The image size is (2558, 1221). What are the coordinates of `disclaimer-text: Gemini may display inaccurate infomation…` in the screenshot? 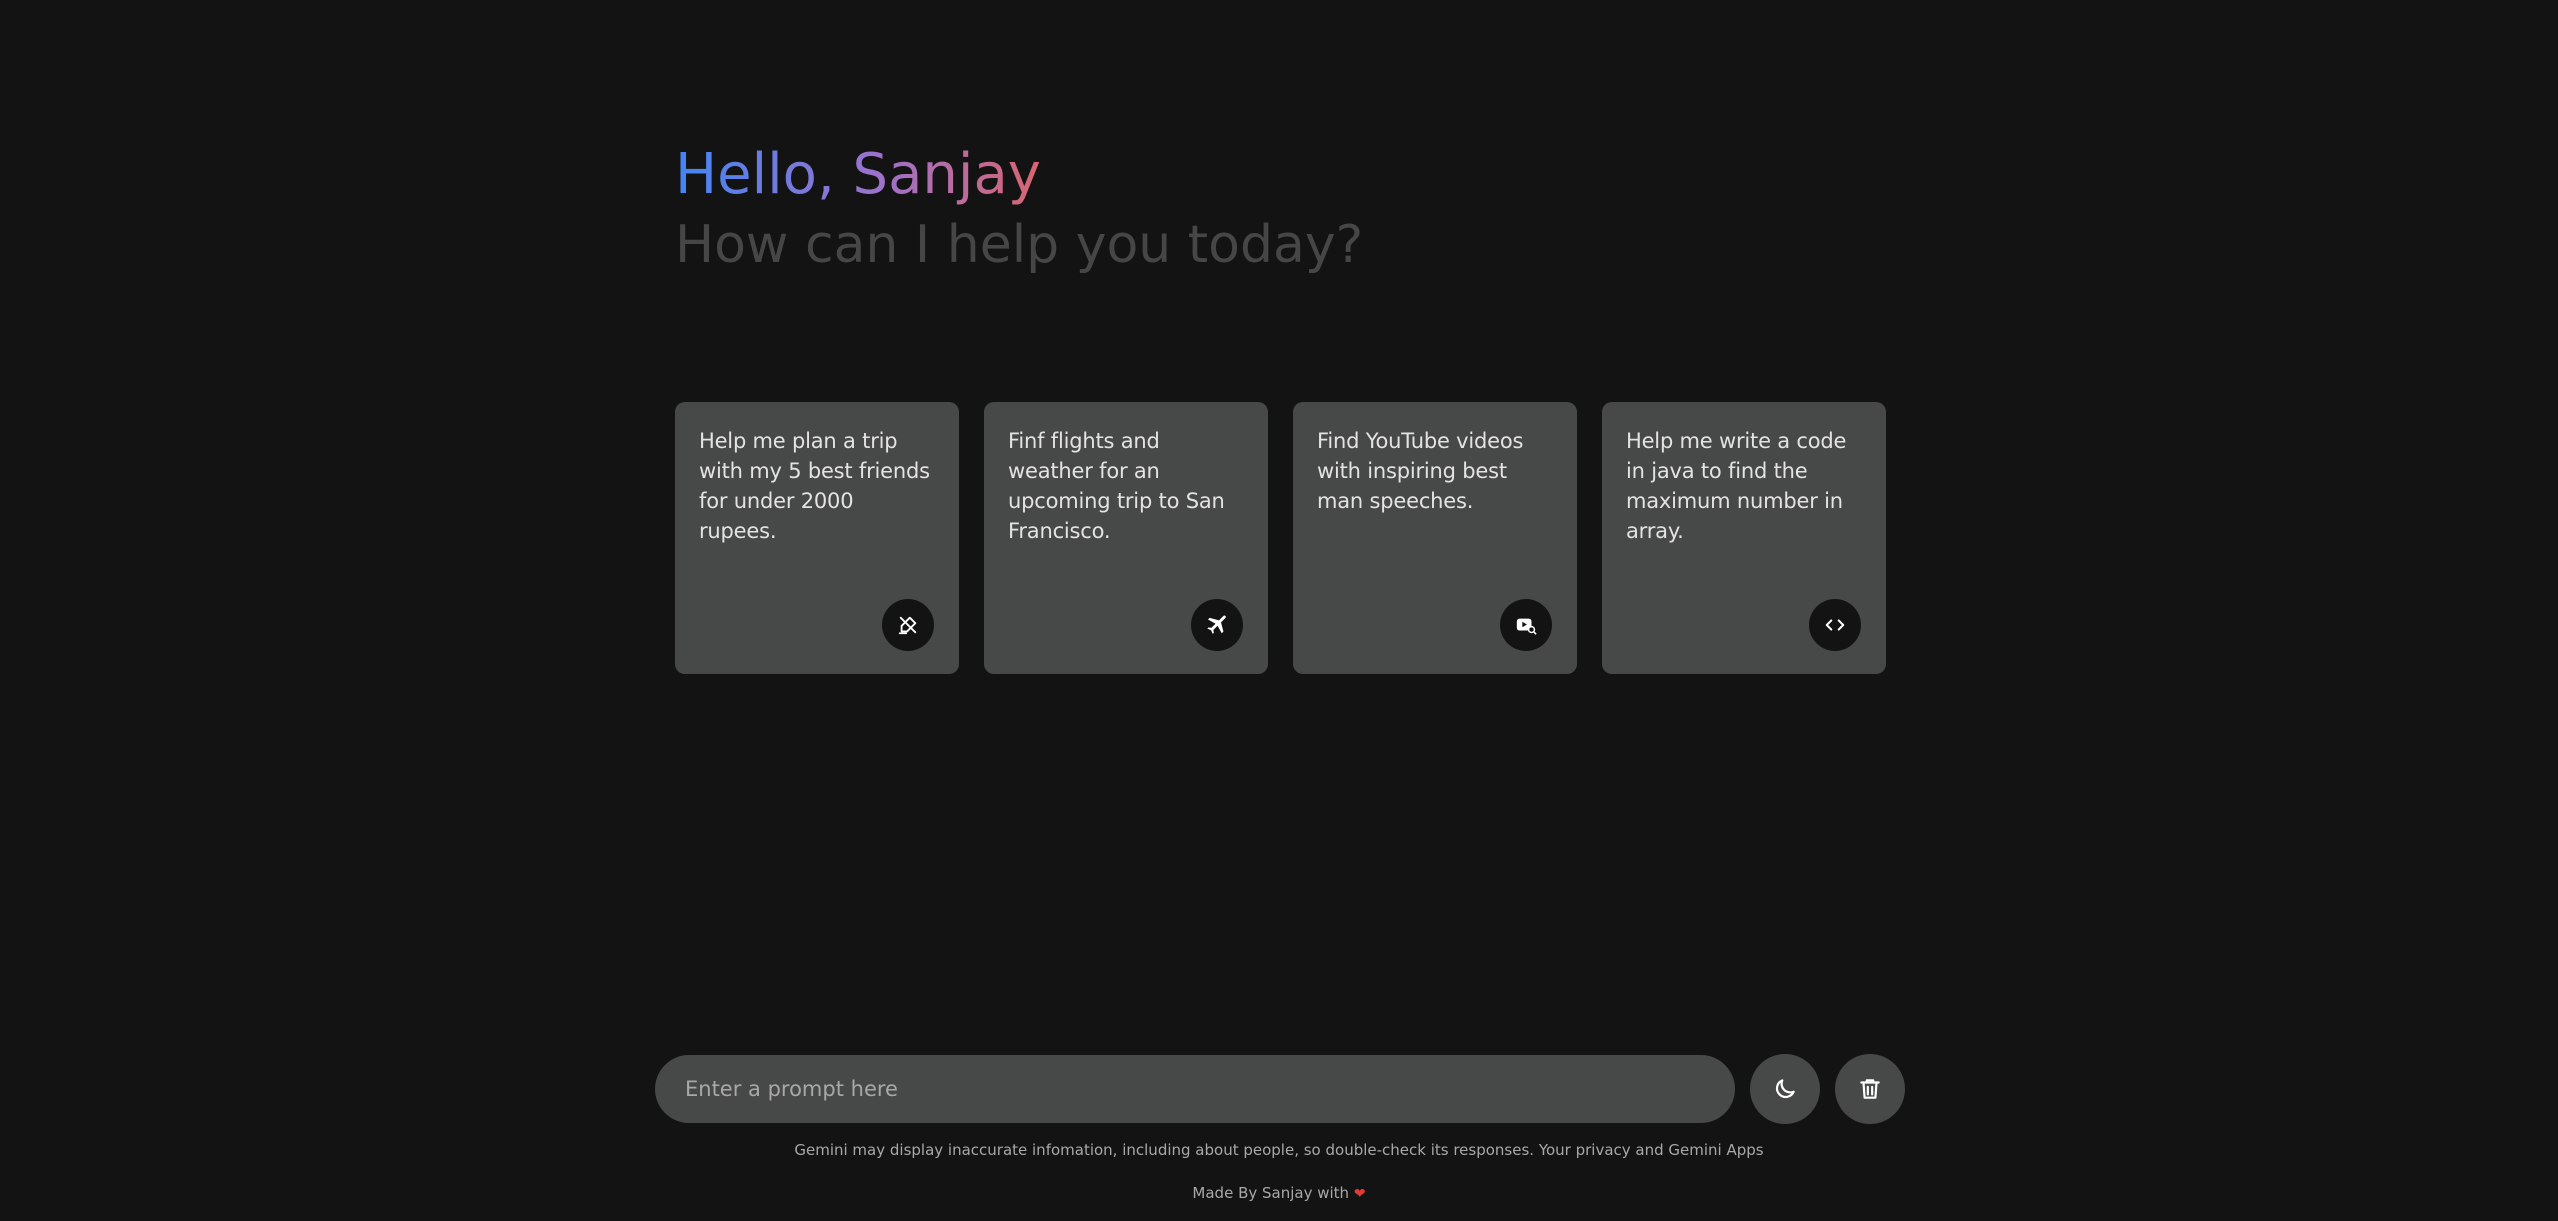 It's located at (1279, 1150).